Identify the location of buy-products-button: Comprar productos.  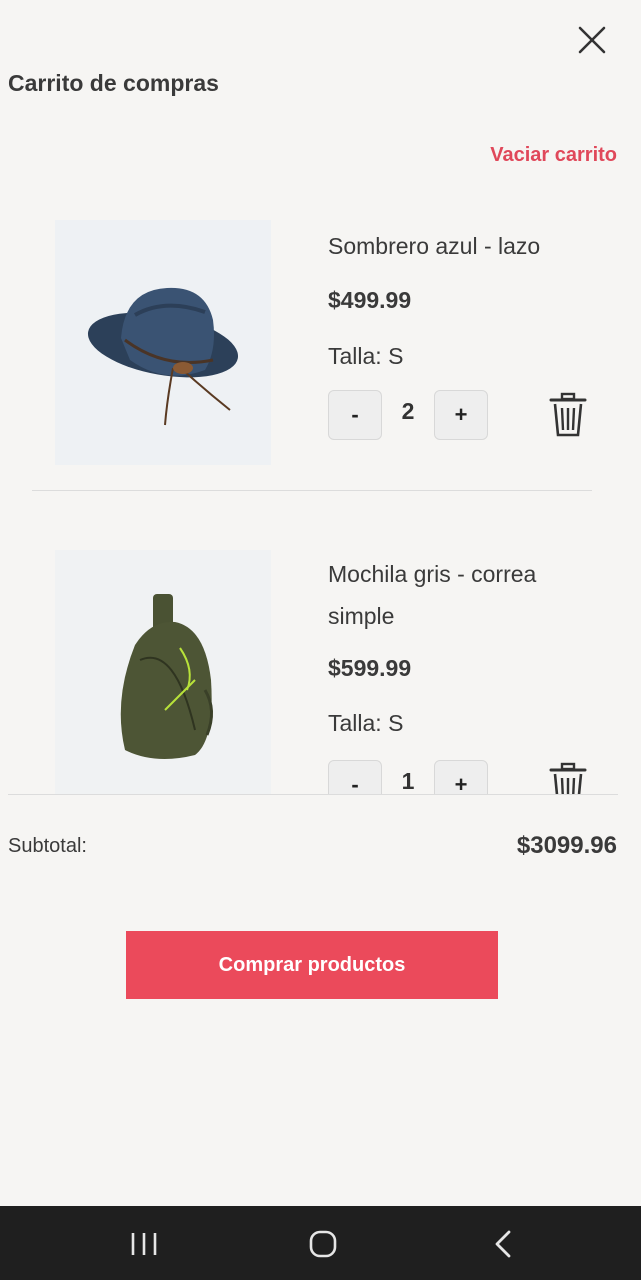
(312, 965).